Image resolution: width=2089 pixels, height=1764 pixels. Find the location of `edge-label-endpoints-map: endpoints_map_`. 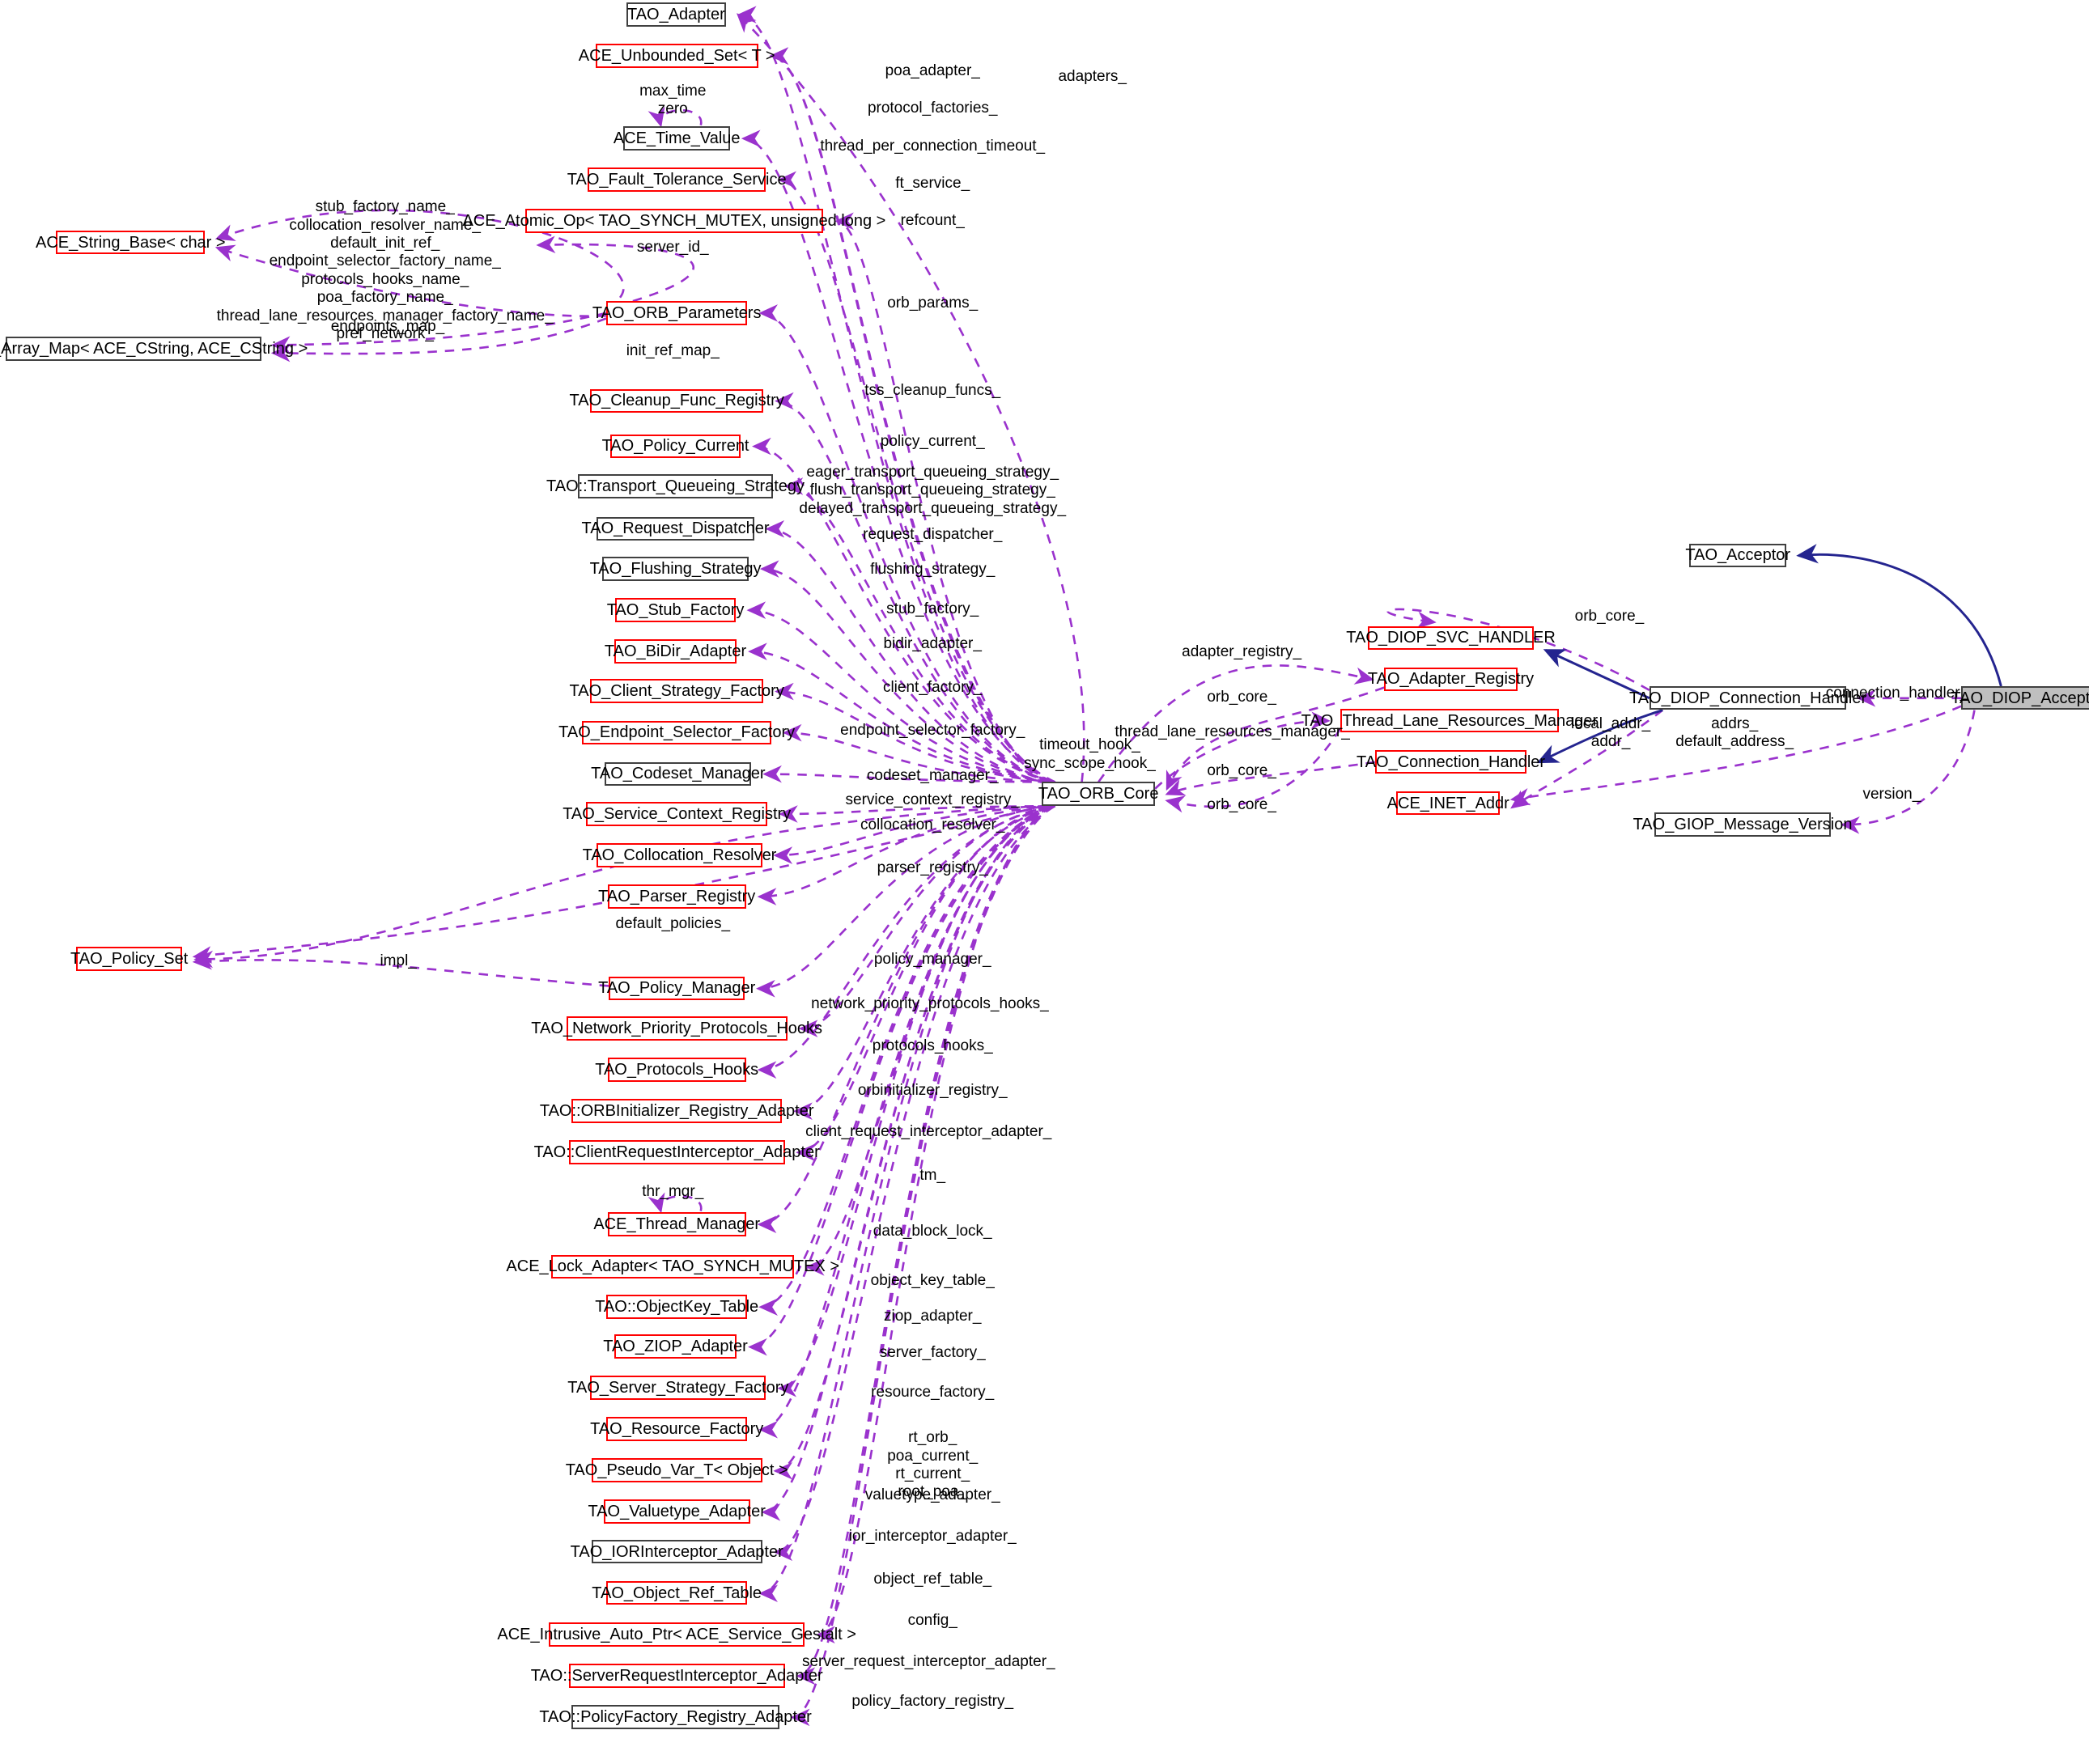

edge-label-endpoints-map: endpoints_map_ is located at coordinates (387, 327).